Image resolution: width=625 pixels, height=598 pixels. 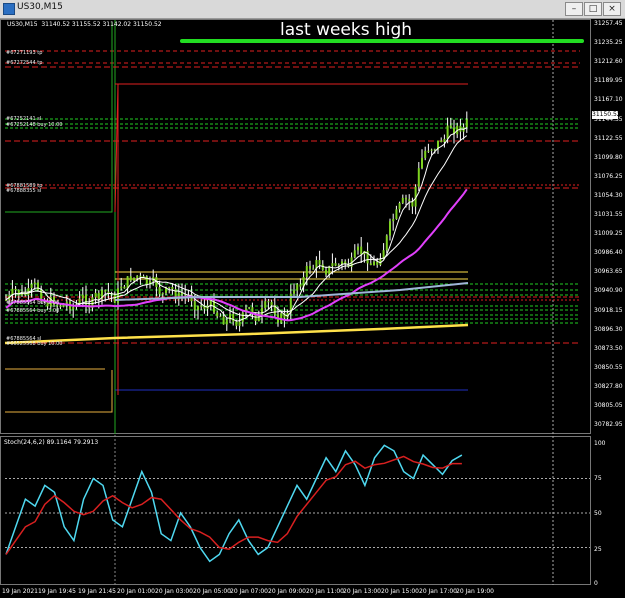 What do you see at coordinates (9, 9) in the screenshot?
I see `chart-icon` at bounding box center [9, 9].